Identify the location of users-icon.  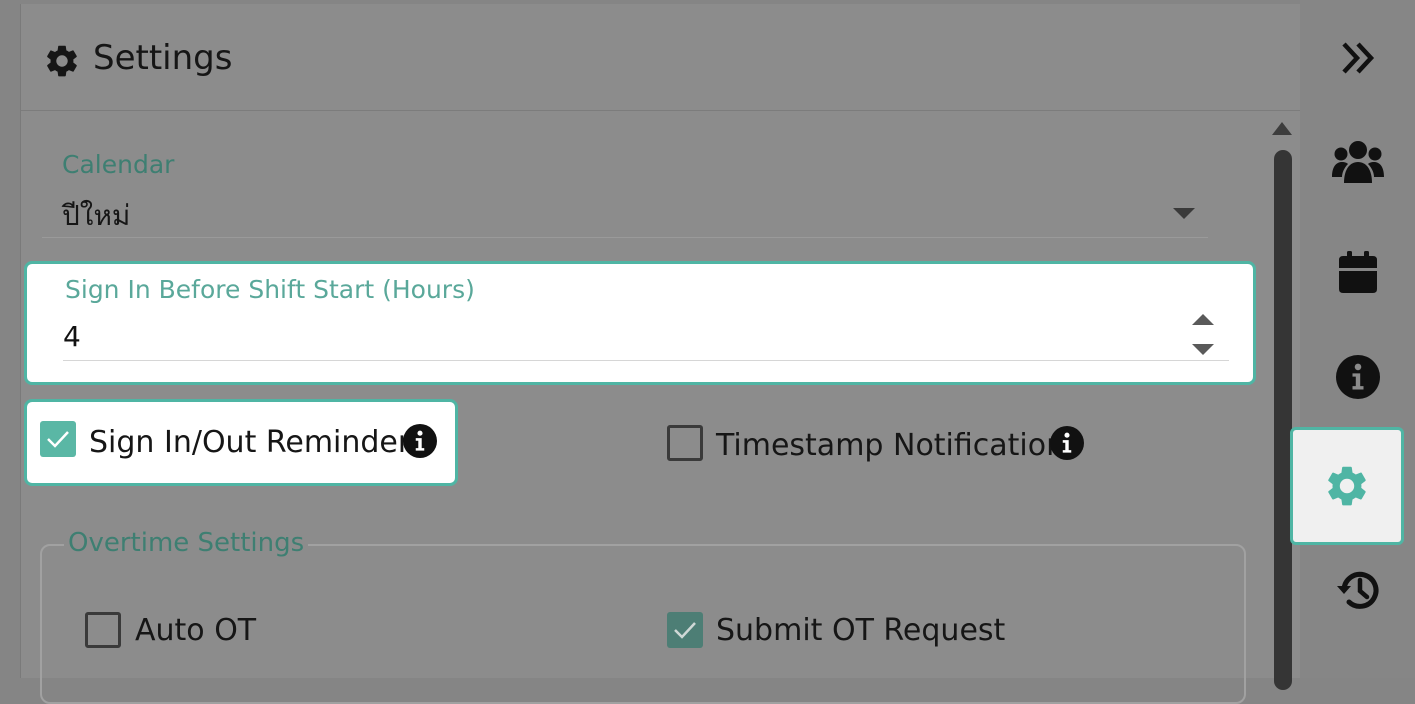
(1357, 162).